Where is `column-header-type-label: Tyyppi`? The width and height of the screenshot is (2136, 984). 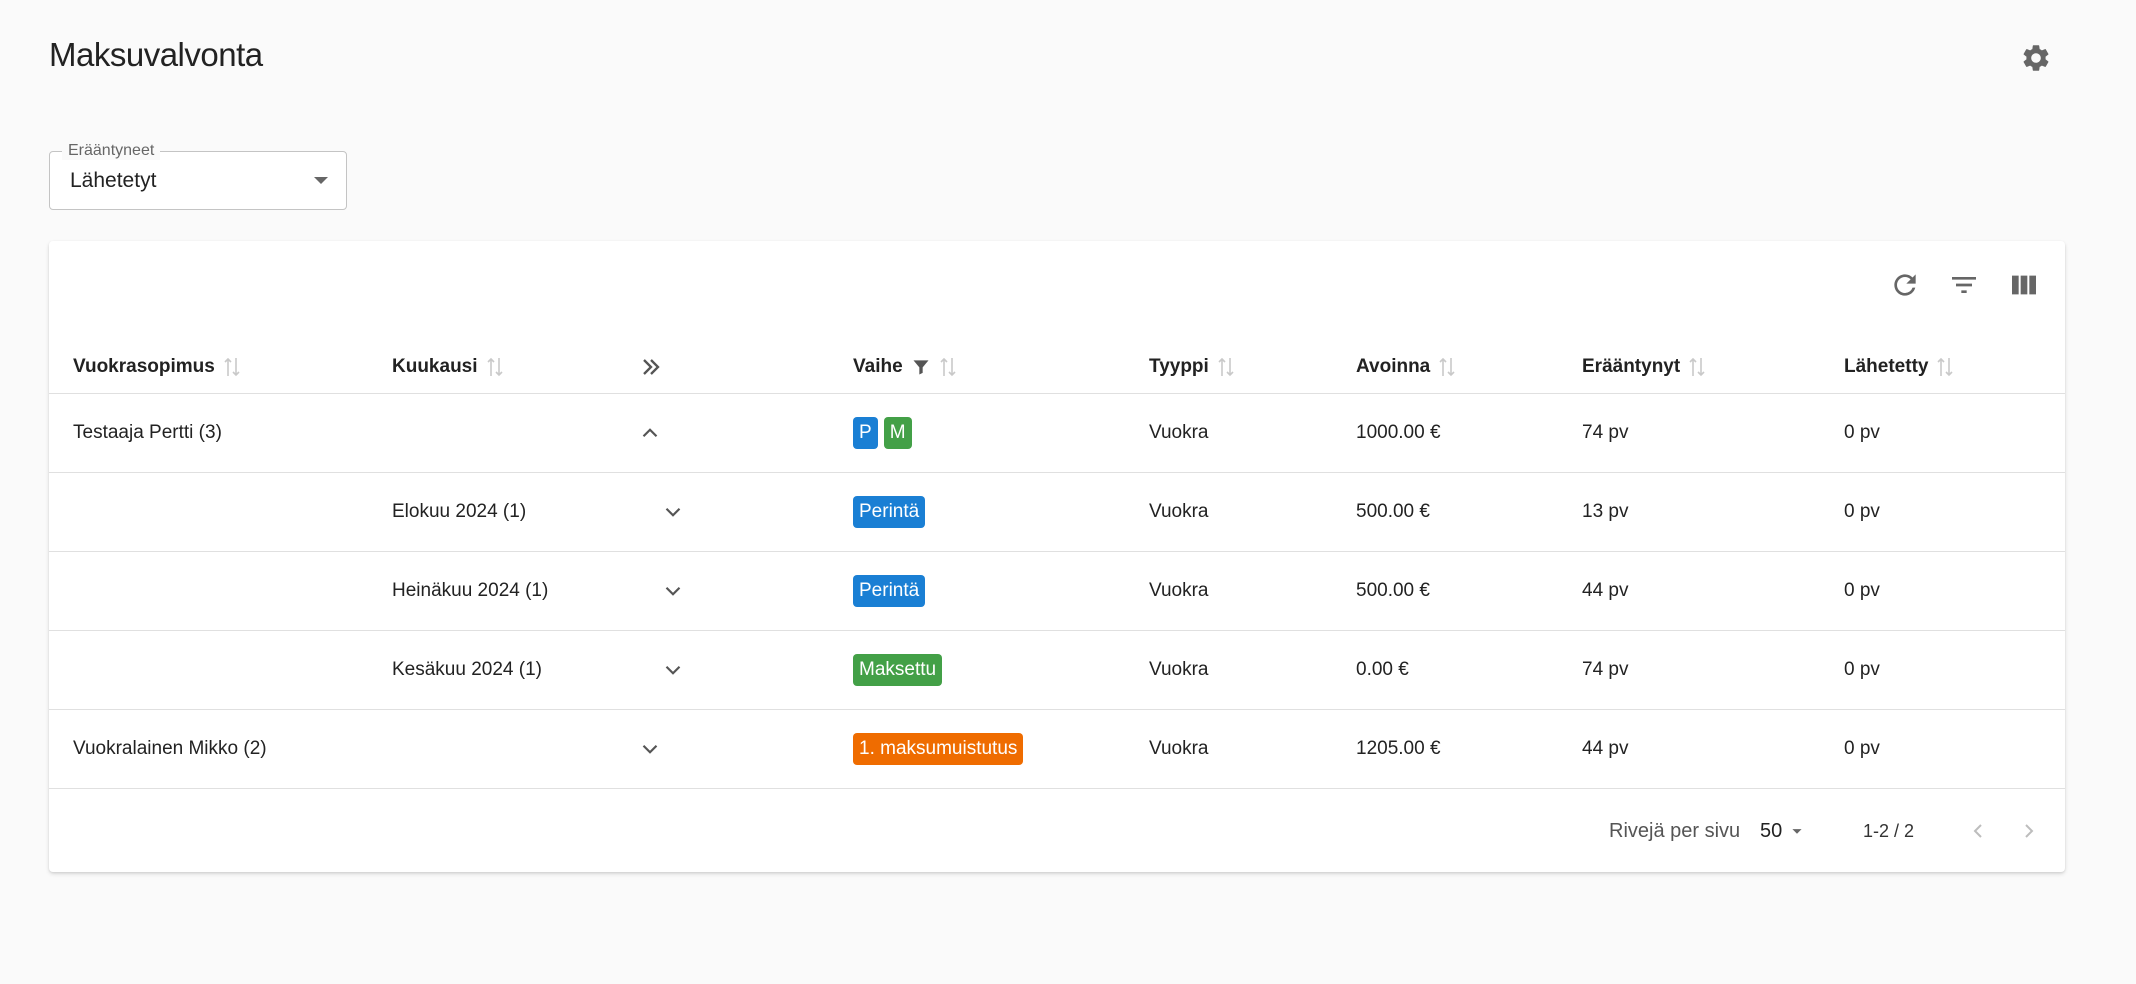
column-header-type-label: Tyyppi is located at coordinates (1179, 366).